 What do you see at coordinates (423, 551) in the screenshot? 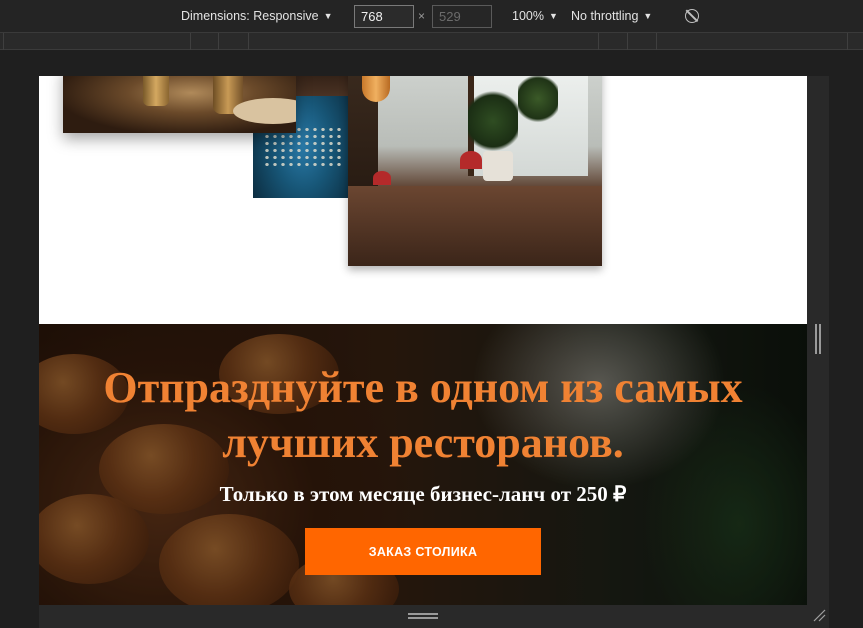
I see `book-table-button: ЗАКАЗ СТОЛИКА` at bounding box center [423, 551].